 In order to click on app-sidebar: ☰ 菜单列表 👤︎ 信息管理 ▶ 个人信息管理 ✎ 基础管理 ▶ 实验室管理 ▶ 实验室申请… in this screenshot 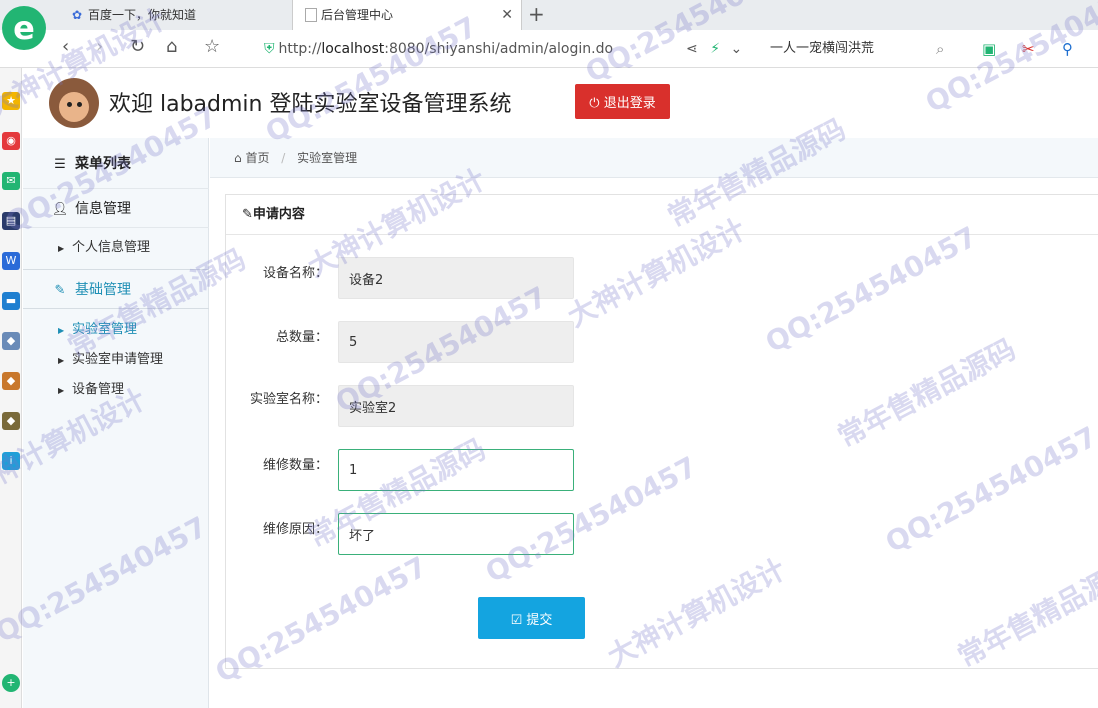, I will do `click(116, 423)`.